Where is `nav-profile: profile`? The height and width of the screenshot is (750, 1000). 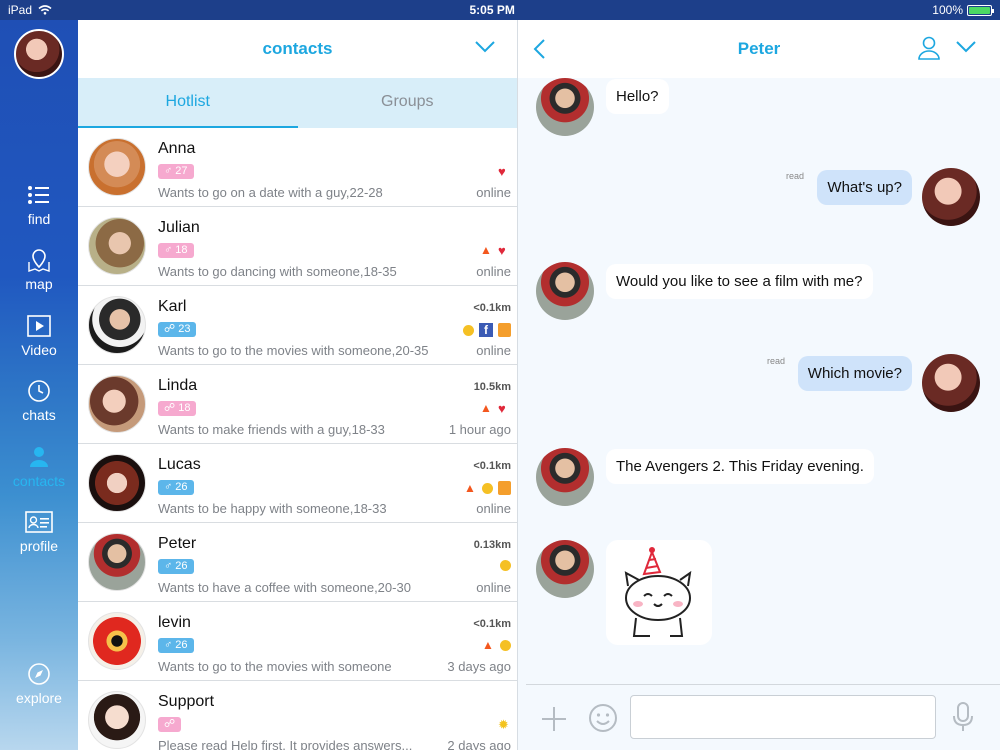
nav-profile: profile is located at coordinates (39, 532).